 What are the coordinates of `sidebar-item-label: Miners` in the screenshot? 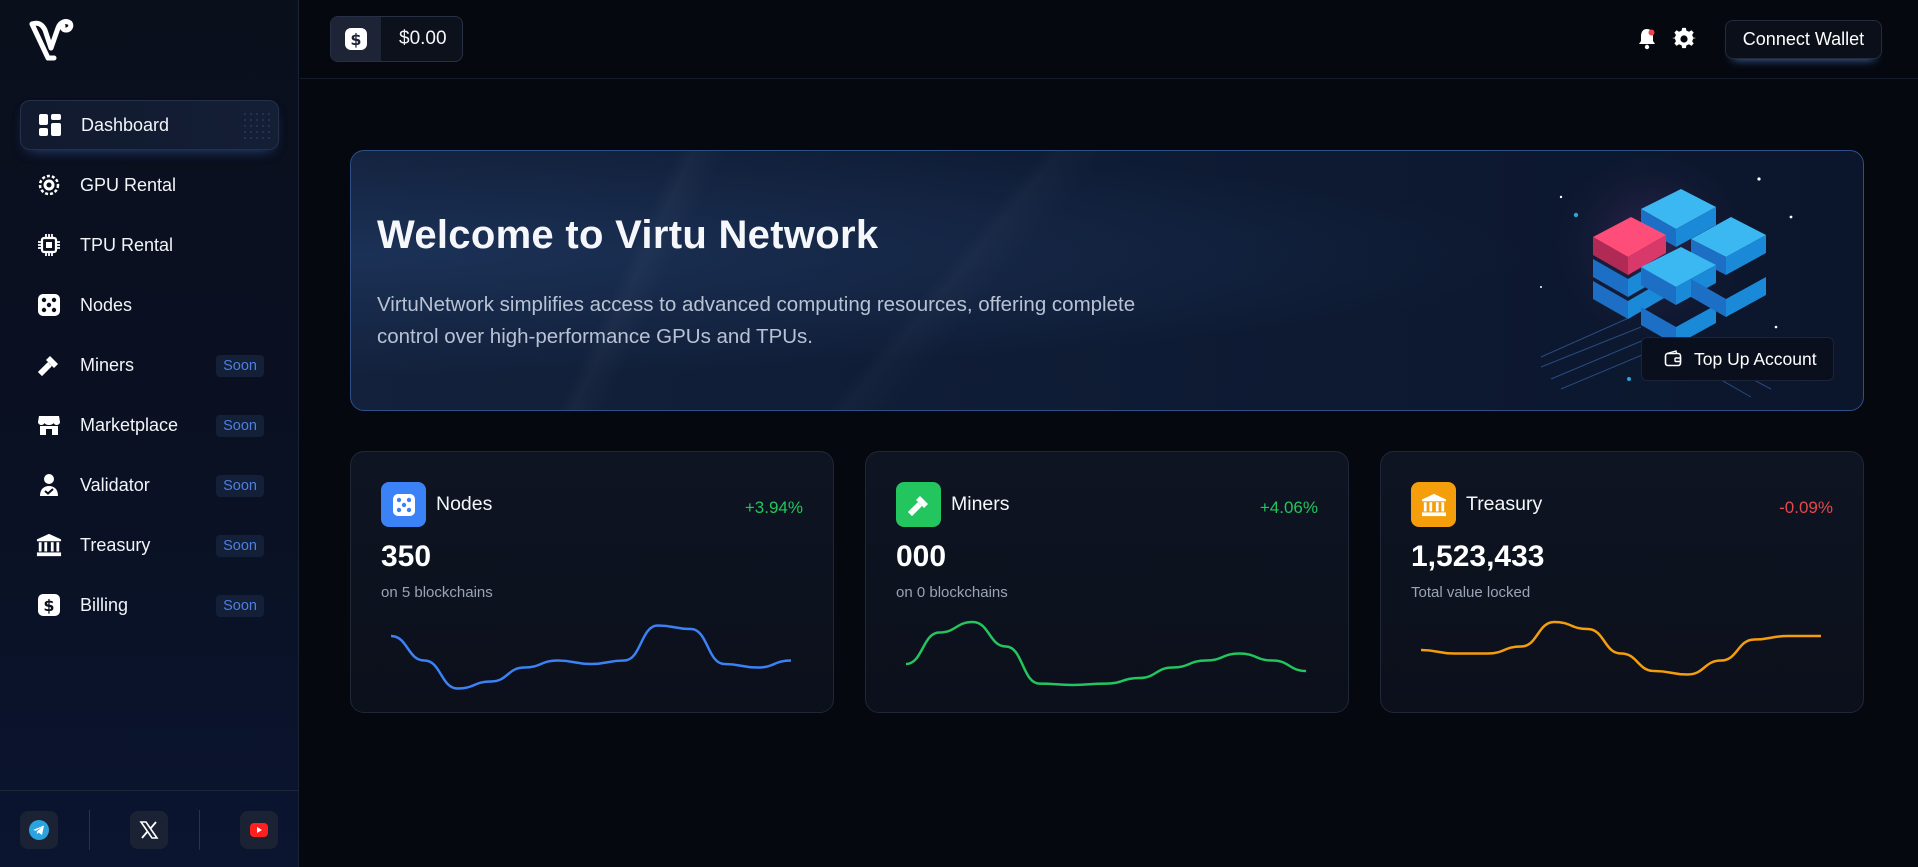 It's located at (107, 364).